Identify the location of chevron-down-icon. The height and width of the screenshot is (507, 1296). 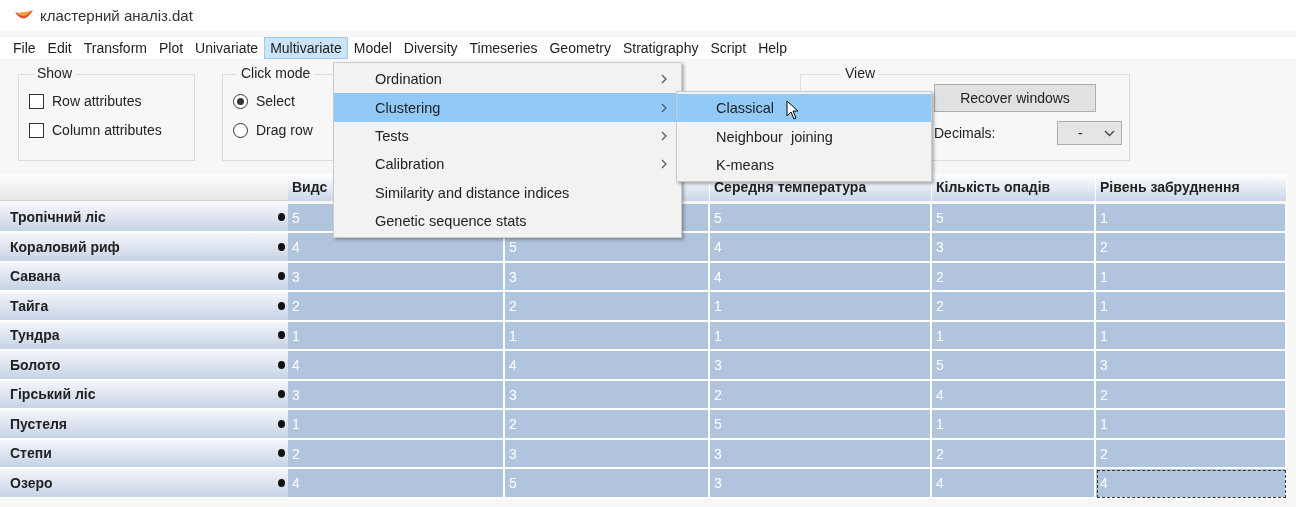
(1109, 133).